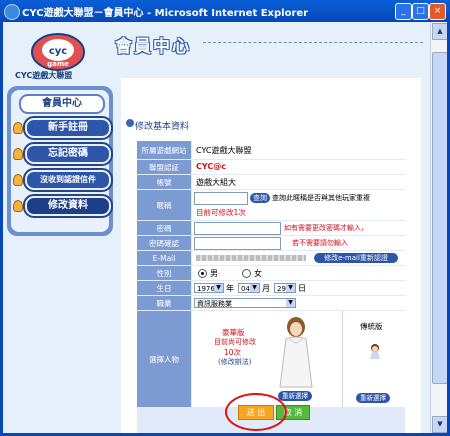 The image size is (450, 436). Describe the element at coordinates (258, 273) in the screenshot. I see `gender-female-label: 女` at that location.